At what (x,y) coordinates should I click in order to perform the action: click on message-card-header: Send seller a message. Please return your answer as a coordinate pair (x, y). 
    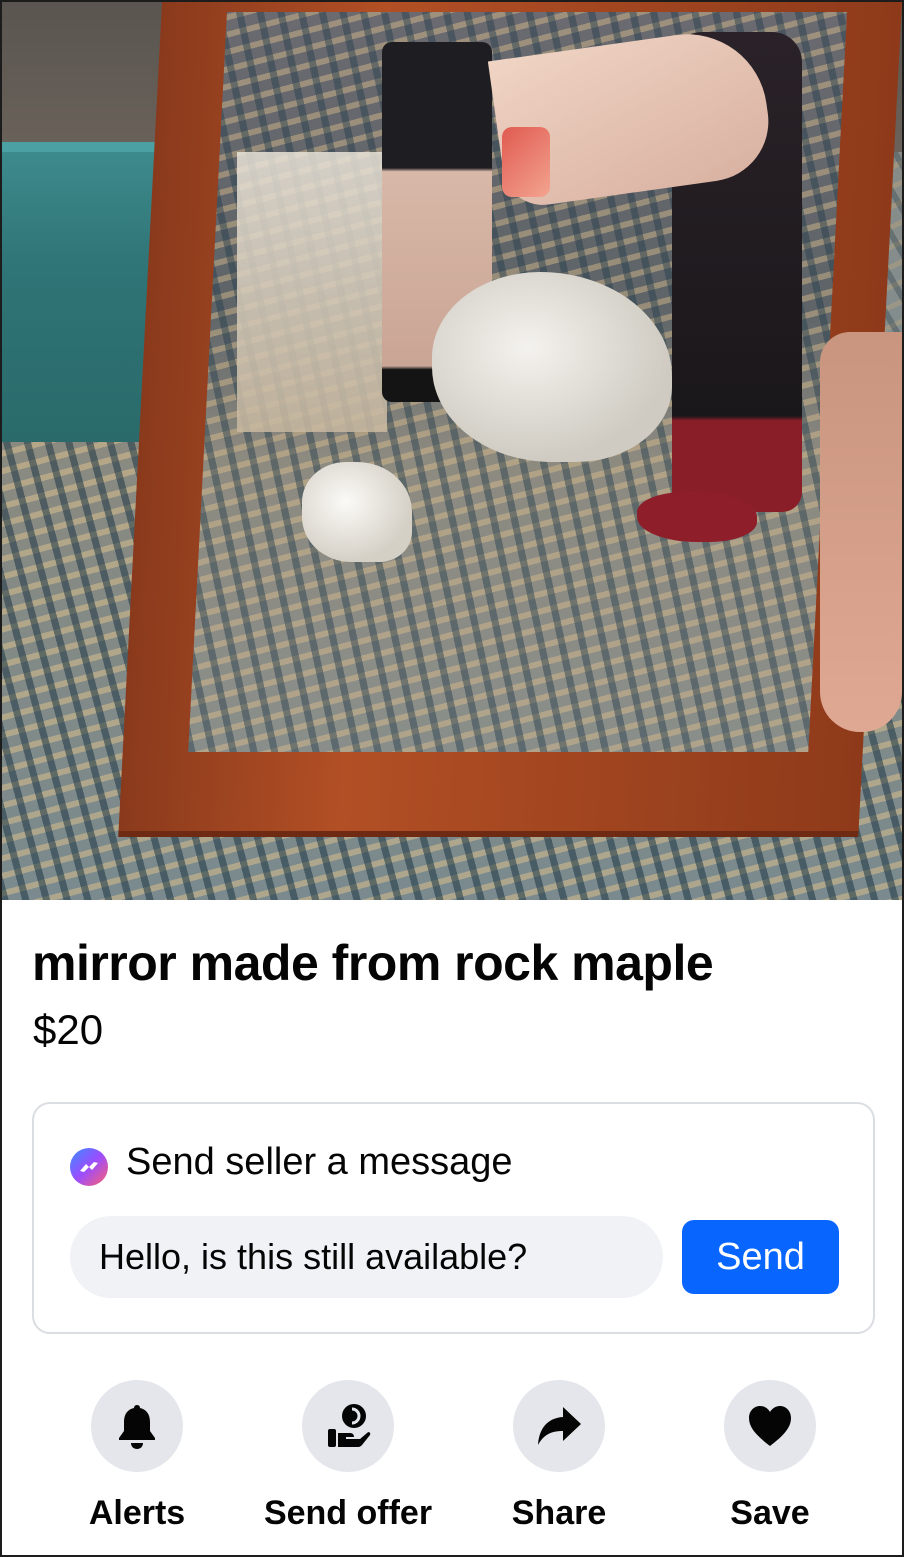
    Looking at the image, I should click on (291, 1162).